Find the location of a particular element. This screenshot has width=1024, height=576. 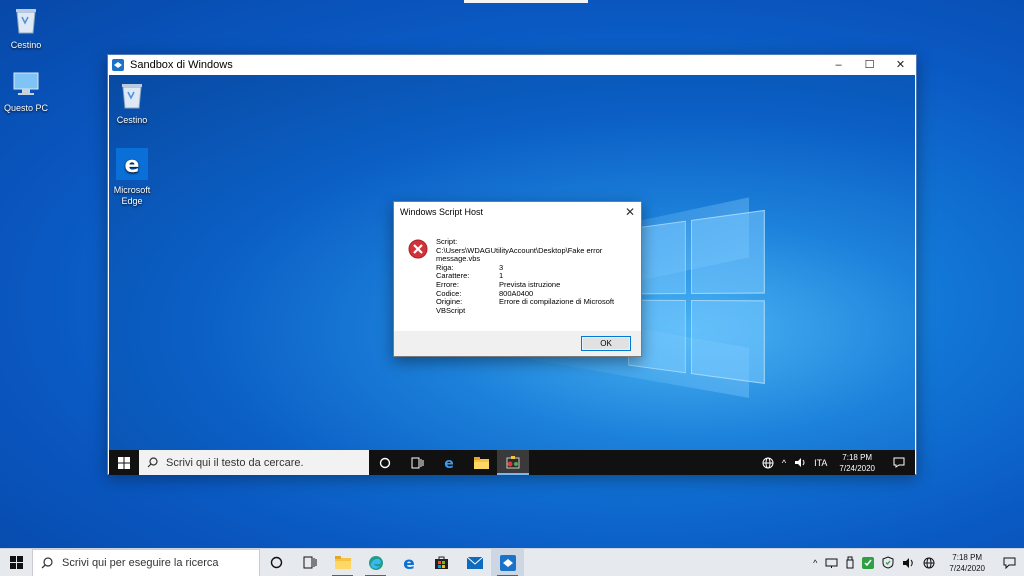

windows-logo-wallpaper is located at coordinates (700, 297).